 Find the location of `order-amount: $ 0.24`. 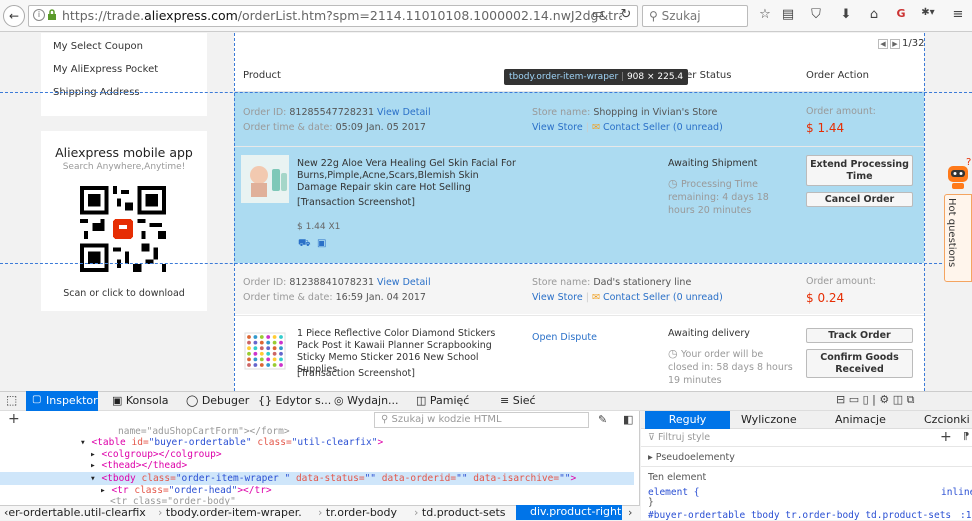

order-amount: $ 0.24 is located at coordinates (825, 298).